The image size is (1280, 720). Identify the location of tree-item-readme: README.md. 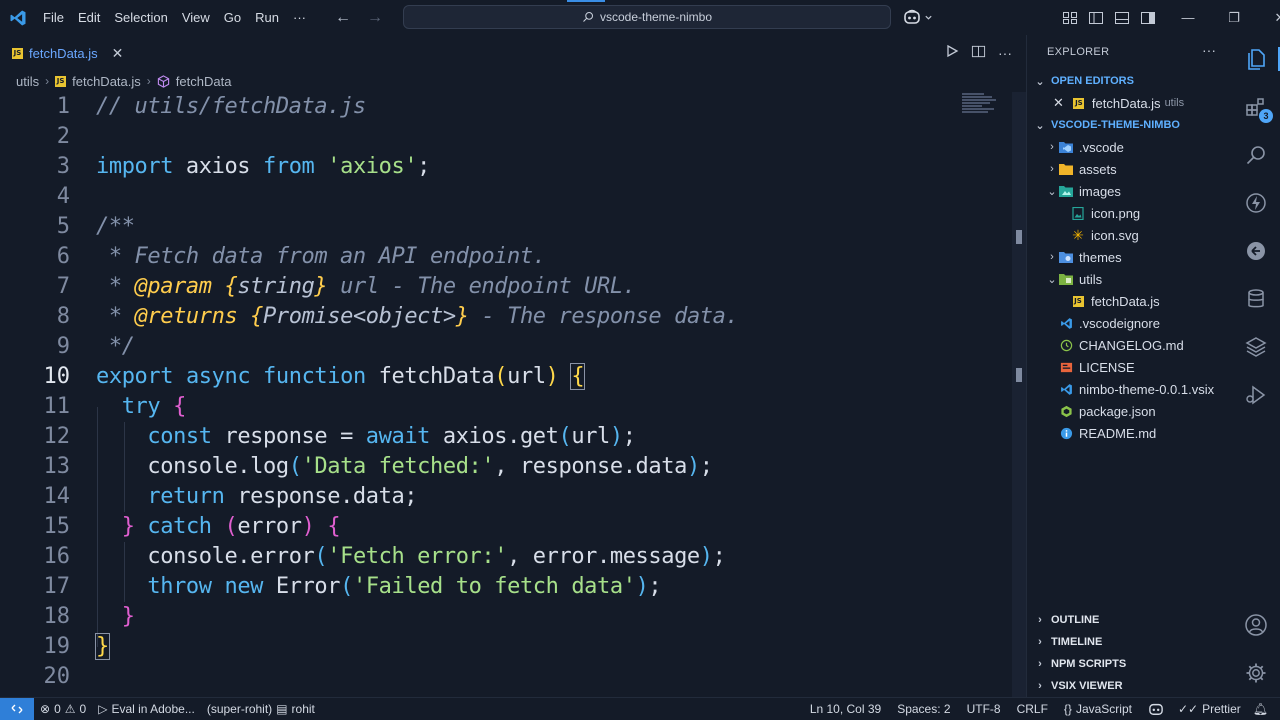
(1130, 433).